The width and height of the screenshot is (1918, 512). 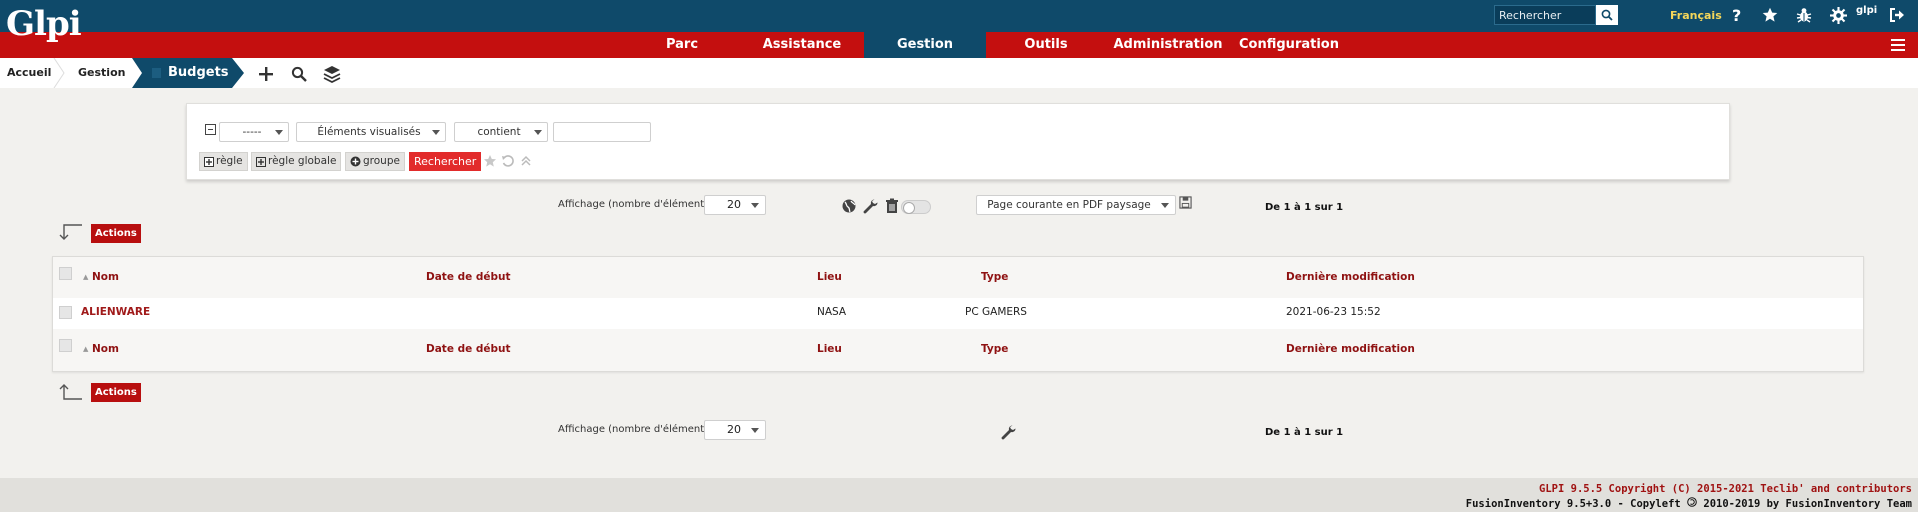 I want to click on display-count-select-bottom: 20, so click(x=735, y=430).